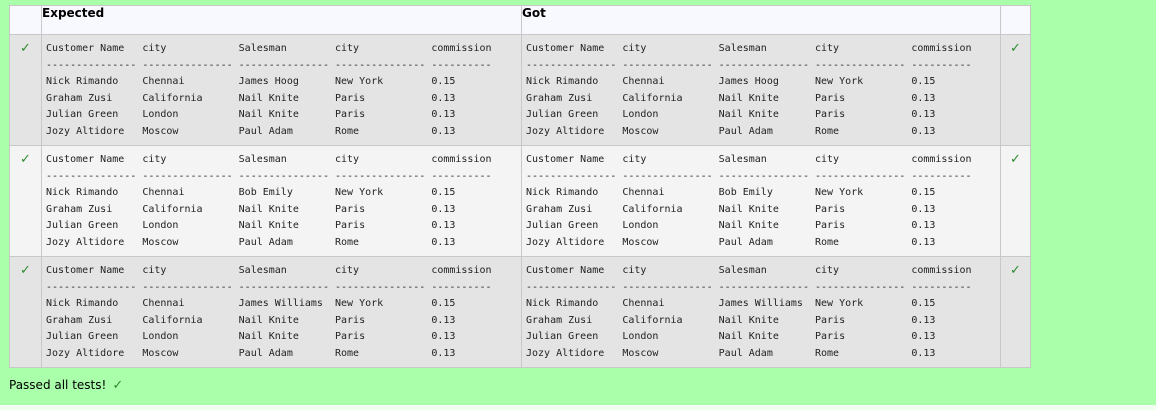 The image size is (1156, 410). Describe the element at coordinates (1015, 20) in the screenshot. I see `header-blank-right` at that location.